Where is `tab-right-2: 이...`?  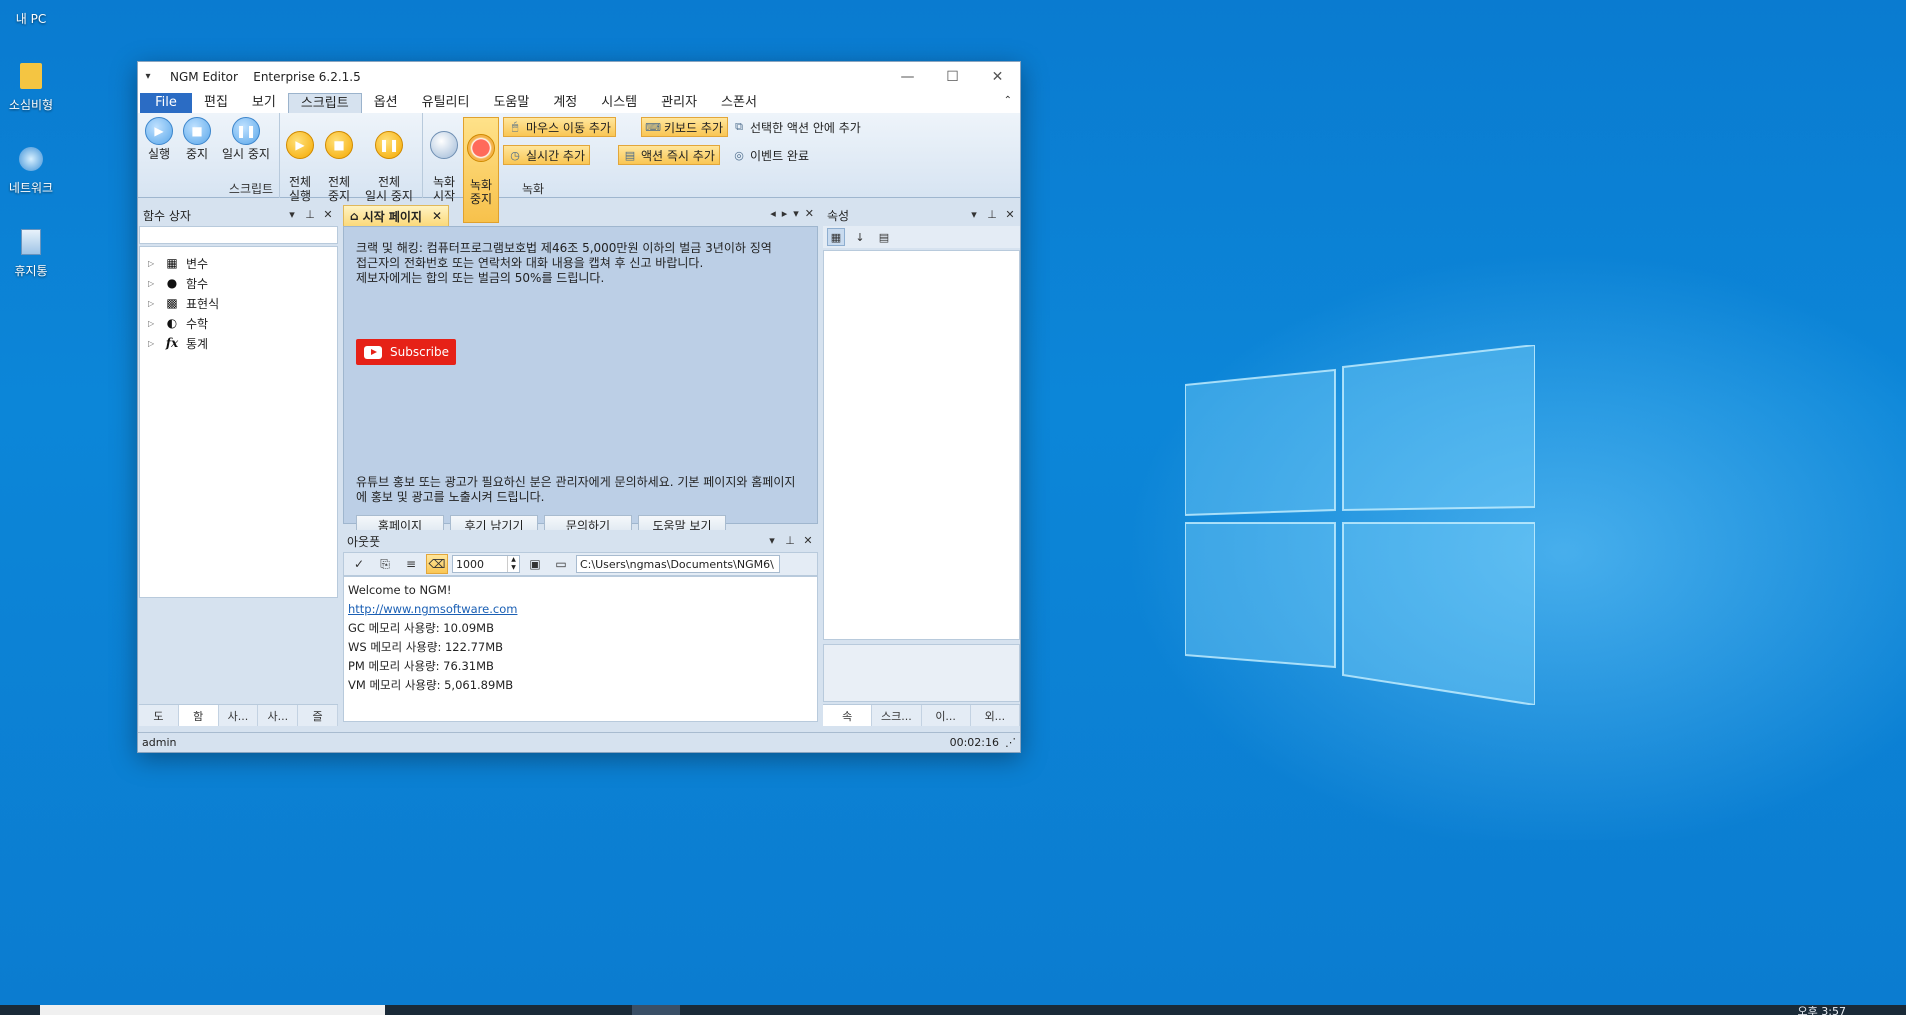 tab-right-2: 이... is located at coordinates (946, 715).